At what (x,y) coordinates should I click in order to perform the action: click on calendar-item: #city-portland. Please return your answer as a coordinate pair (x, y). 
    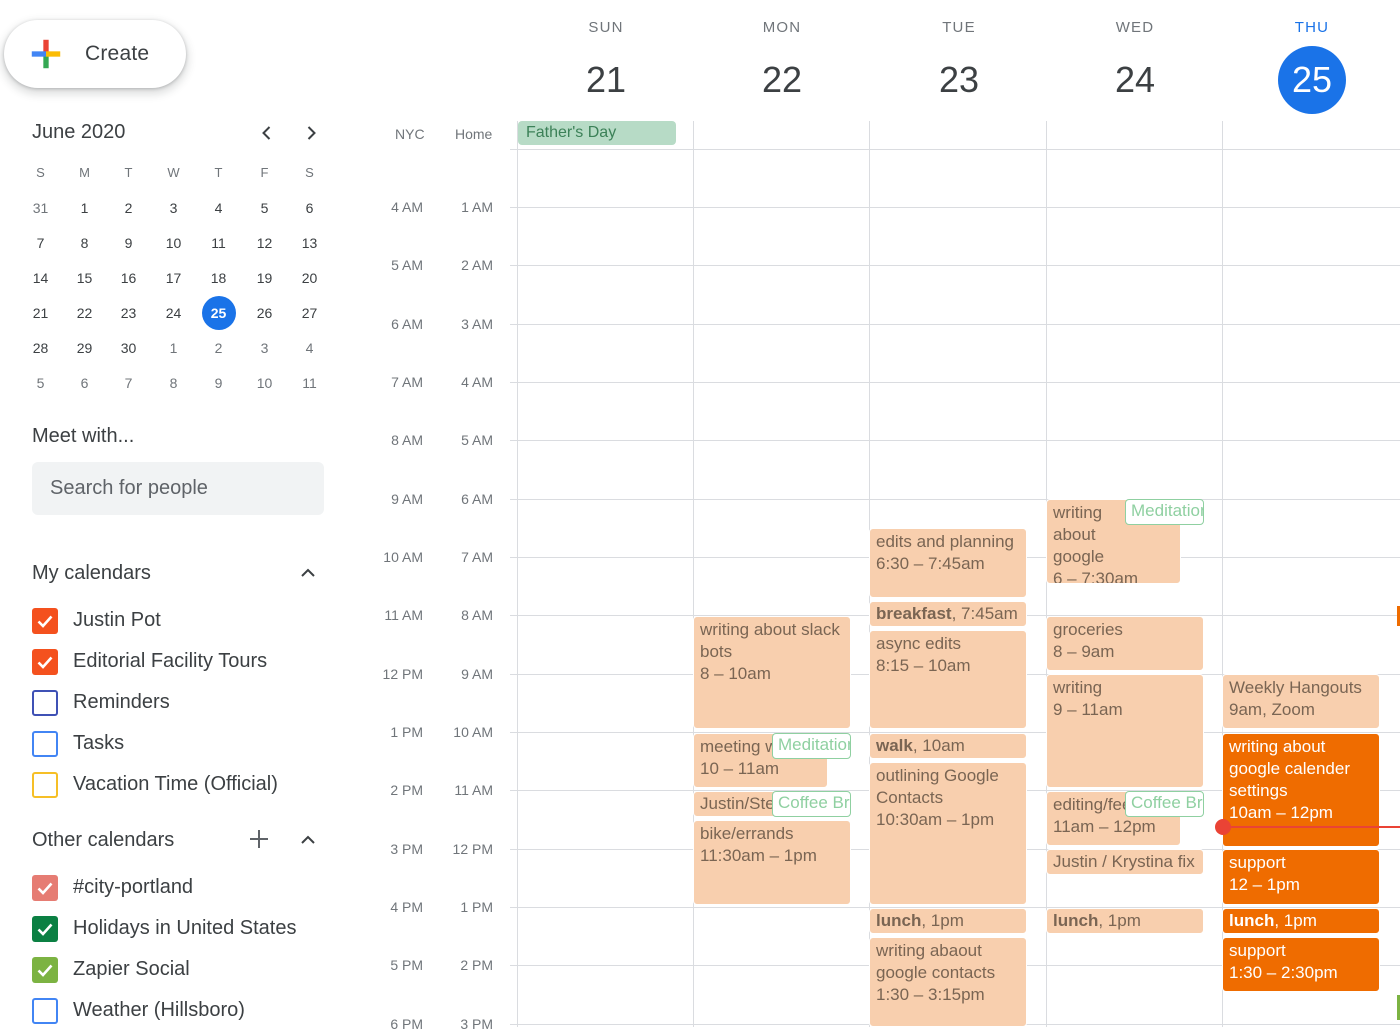
    Looking at the image, I should click on (192, 888).